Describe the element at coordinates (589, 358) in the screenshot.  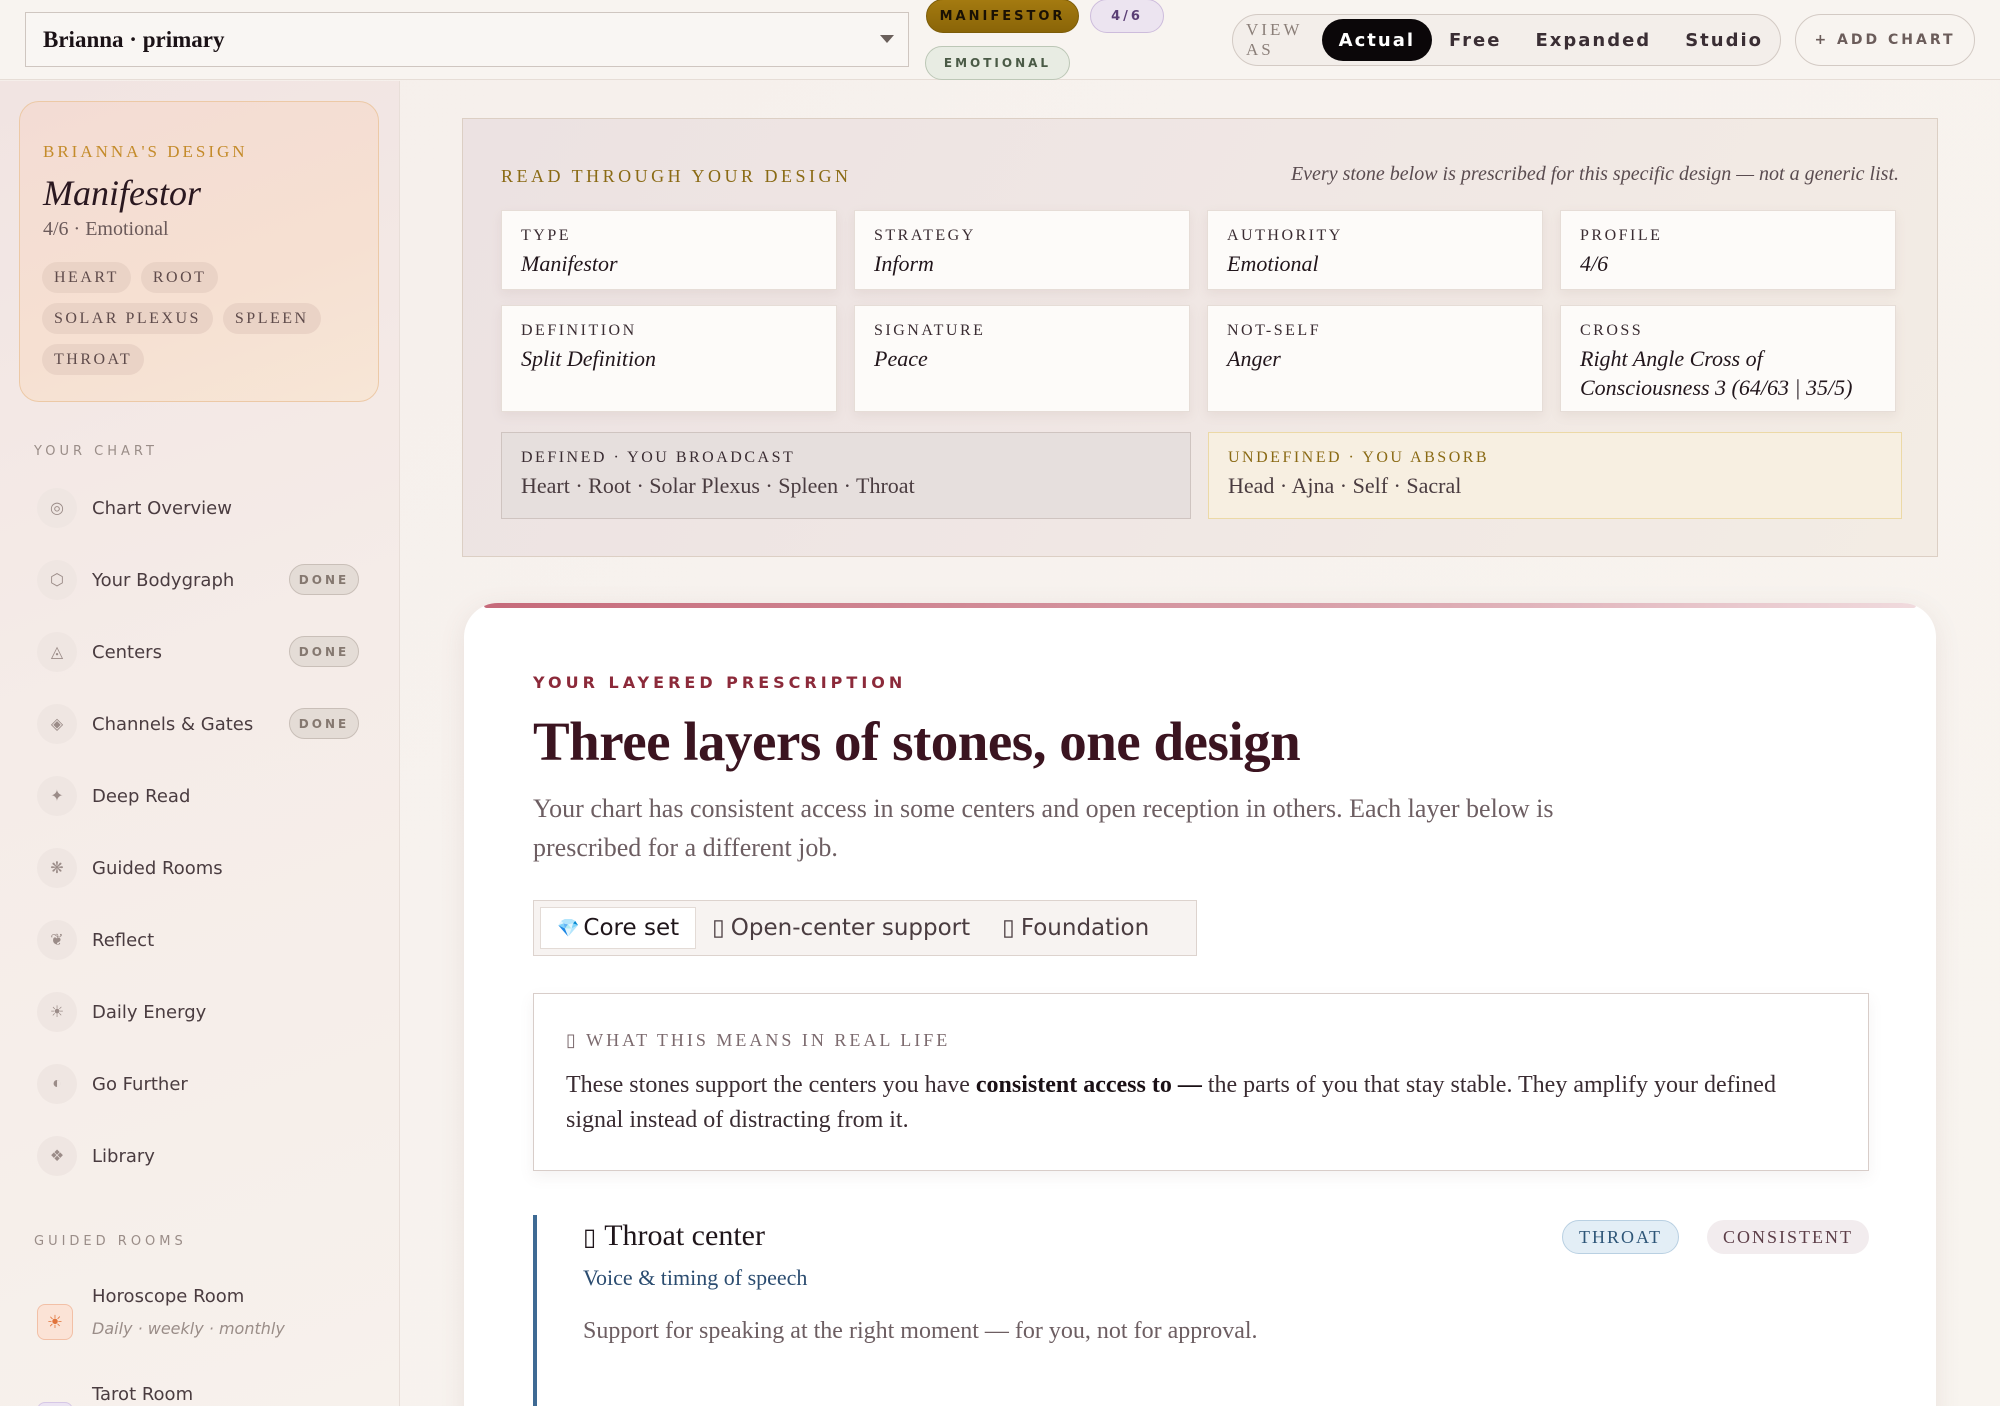
I see `fact-value: Split Definition` at that location.